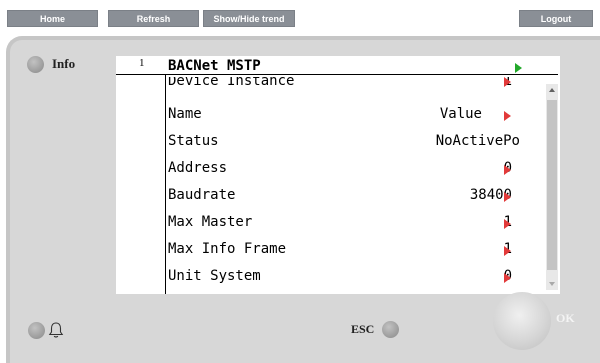  Describe the element at coordinates (64, 63) in the screenshot. I see `info-label: Info` at that location.